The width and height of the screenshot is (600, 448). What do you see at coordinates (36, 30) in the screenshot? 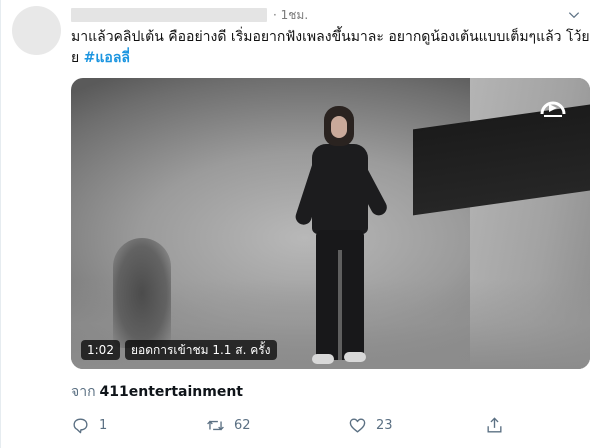
I see `avatar` at bounding box center [36, 30].